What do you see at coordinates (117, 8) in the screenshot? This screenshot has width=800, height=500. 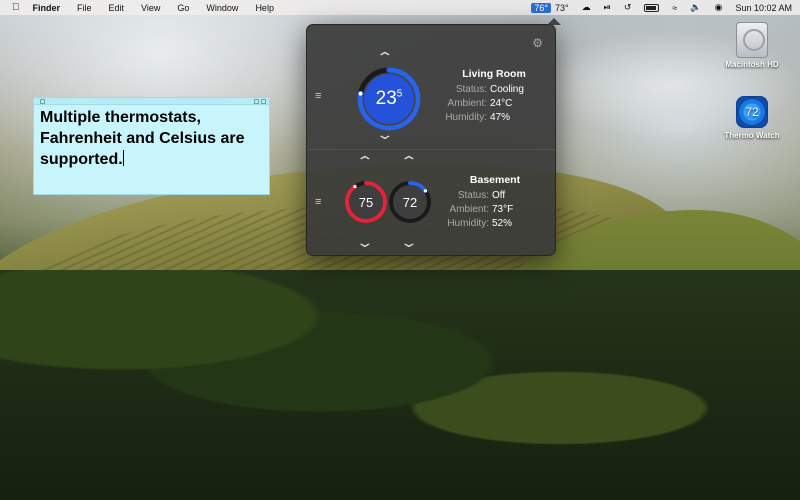 I see `menu-edit: Edit` at bounding box center [117, 8].